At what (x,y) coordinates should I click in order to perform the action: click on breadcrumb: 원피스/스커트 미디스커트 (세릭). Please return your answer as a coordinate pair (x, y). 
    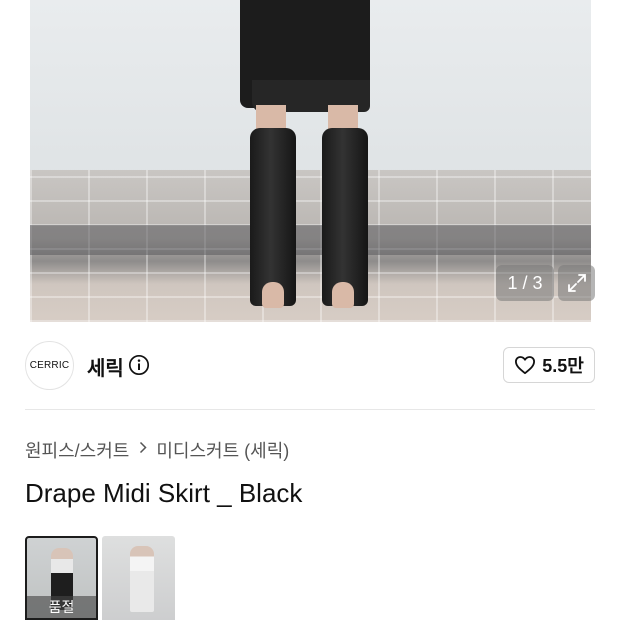
    Looking at the image, I should click on (157, 450).